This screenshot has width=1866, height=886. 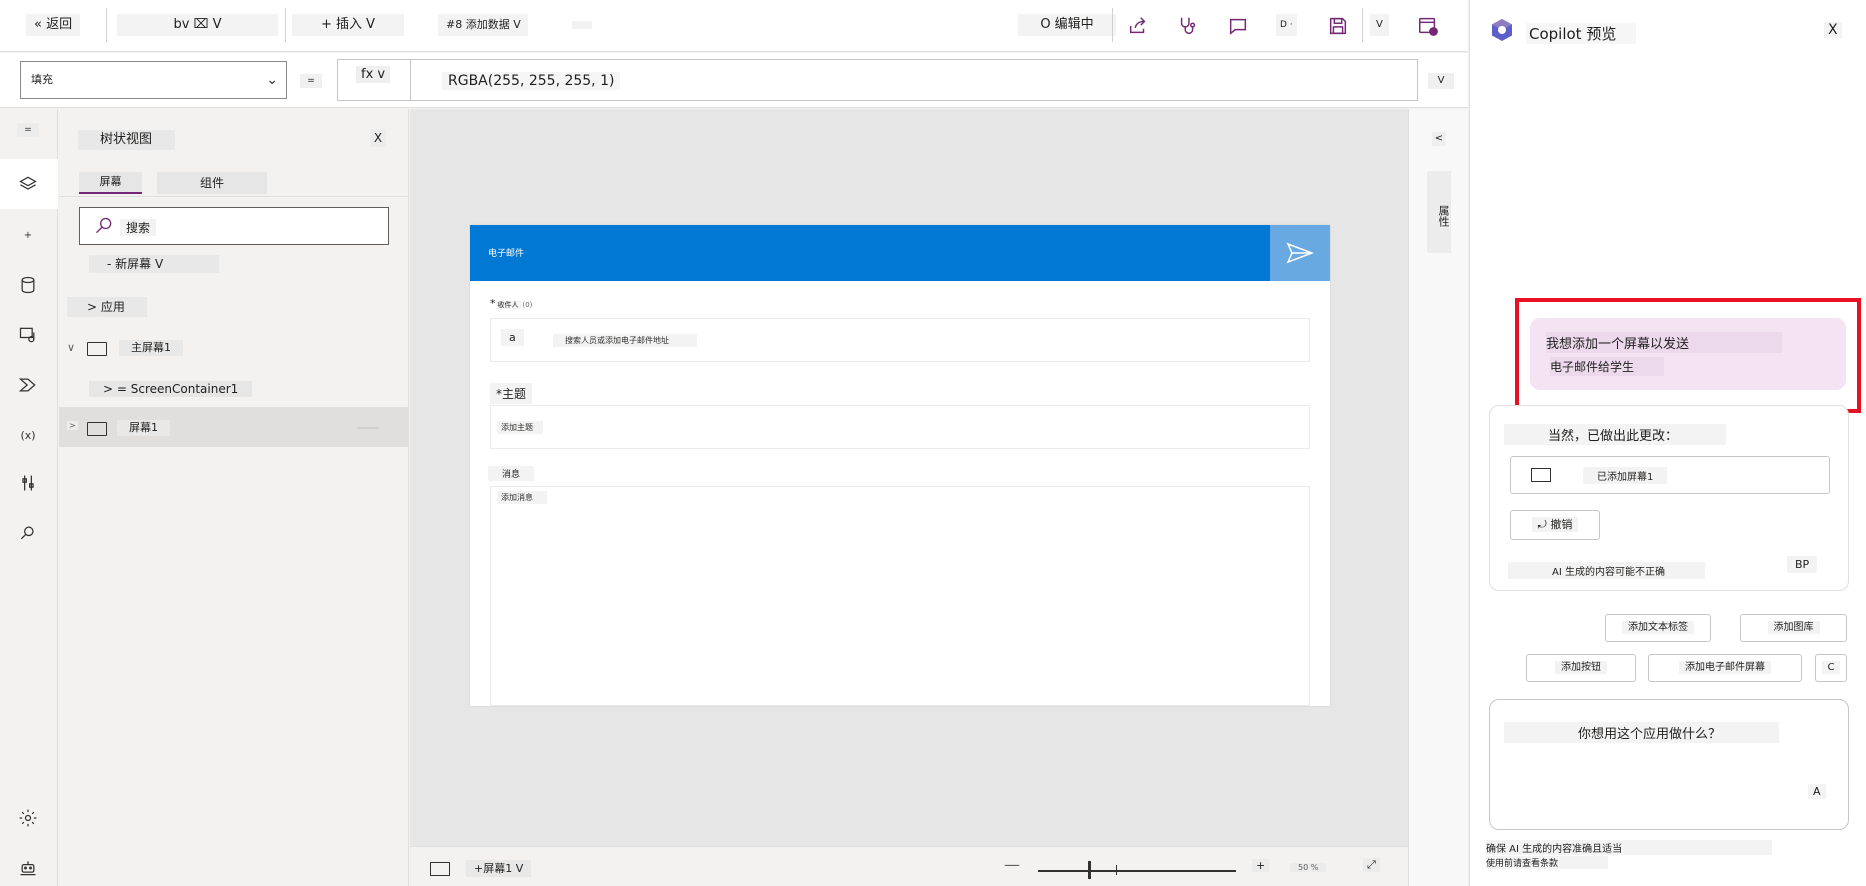 What do you see at coordinates (28, 868) in the screenshot?
I see `virtual-agent-icon` at bounding box center [28, 868].